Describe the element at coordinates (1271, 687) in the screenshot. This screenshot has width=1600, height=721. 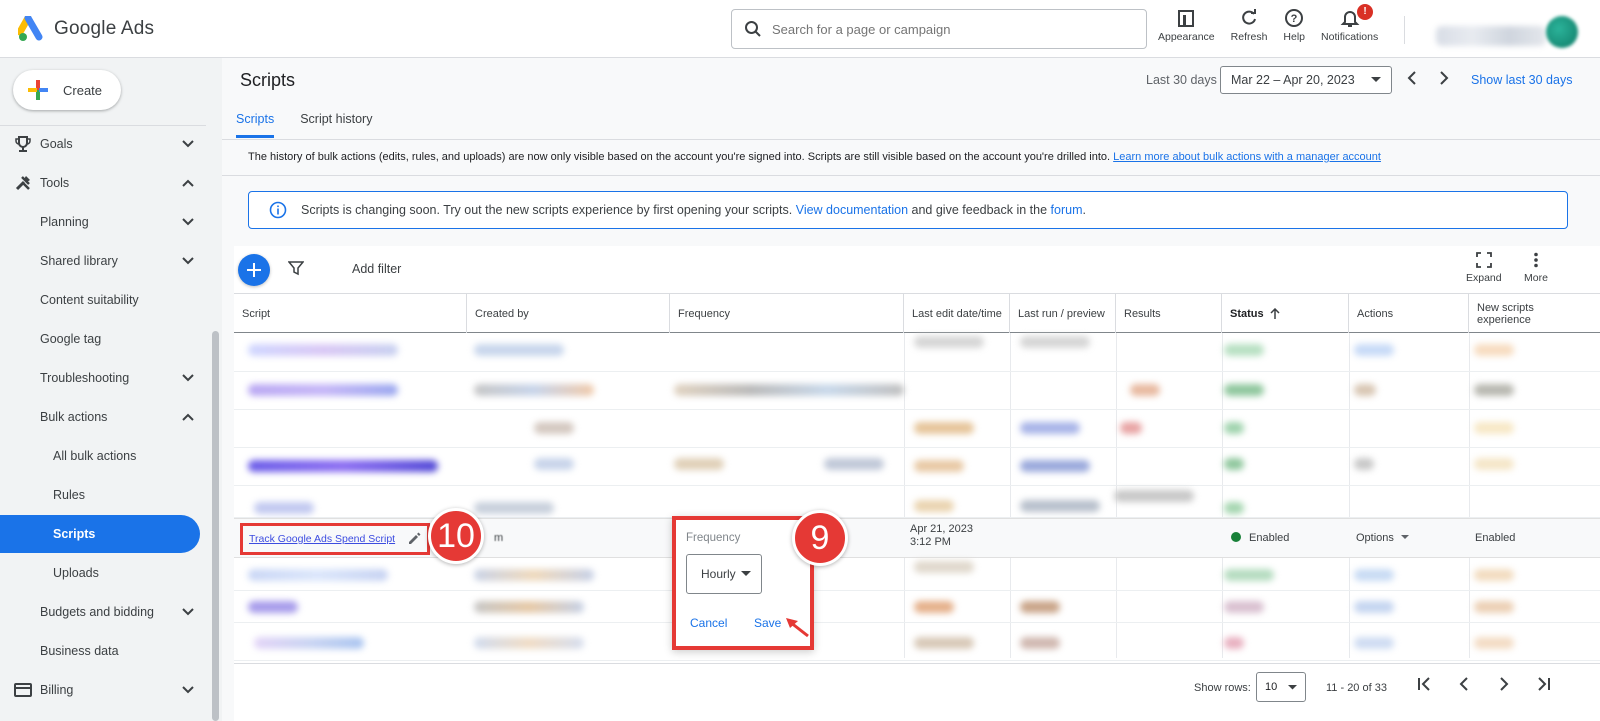
I see `rows-per-page-value: 10` at that location.